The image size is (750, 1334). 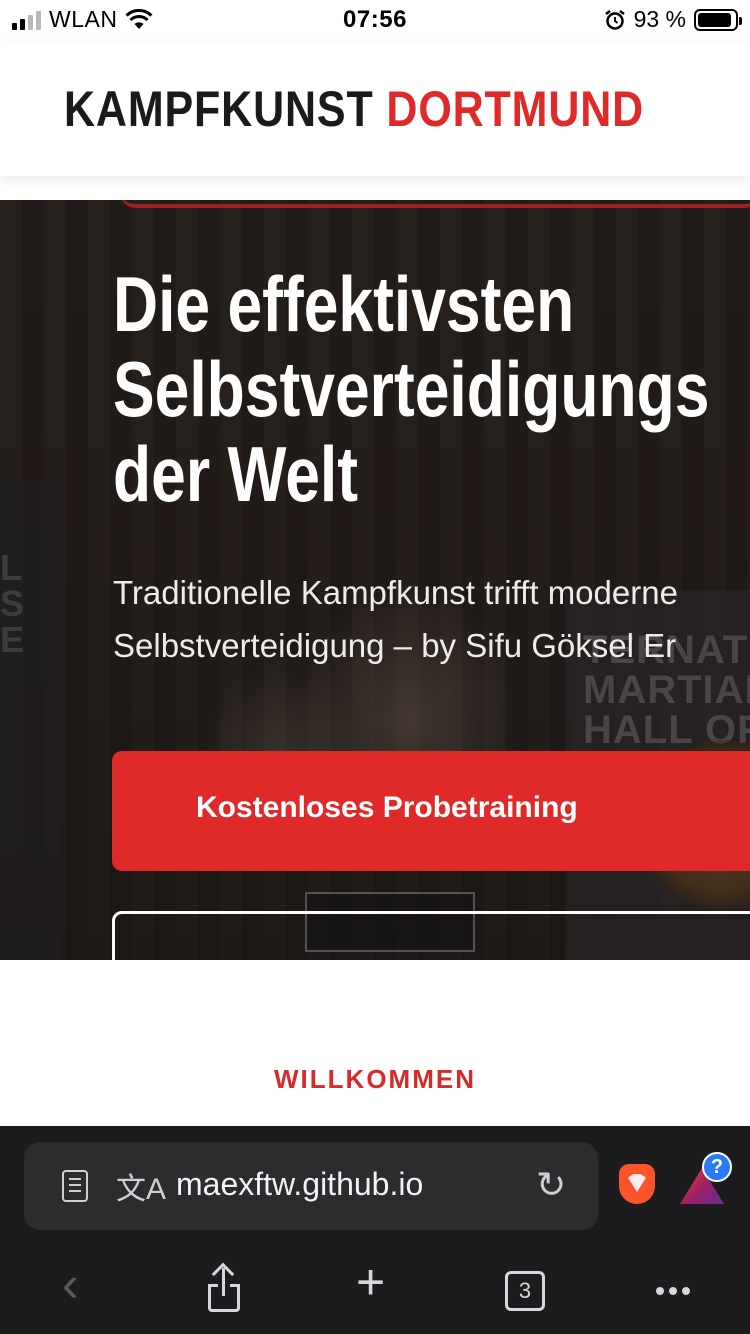 I want to click on reload-icon: ↻, so click(x=551, y=1185).